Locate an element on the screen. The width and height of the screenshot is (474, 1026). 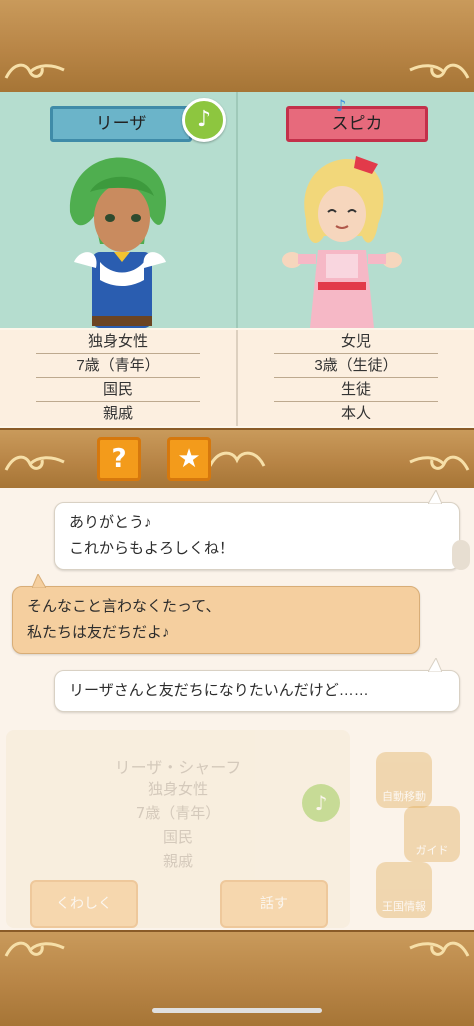
info-relation: 親戚 is located at coordinates (117, 413).